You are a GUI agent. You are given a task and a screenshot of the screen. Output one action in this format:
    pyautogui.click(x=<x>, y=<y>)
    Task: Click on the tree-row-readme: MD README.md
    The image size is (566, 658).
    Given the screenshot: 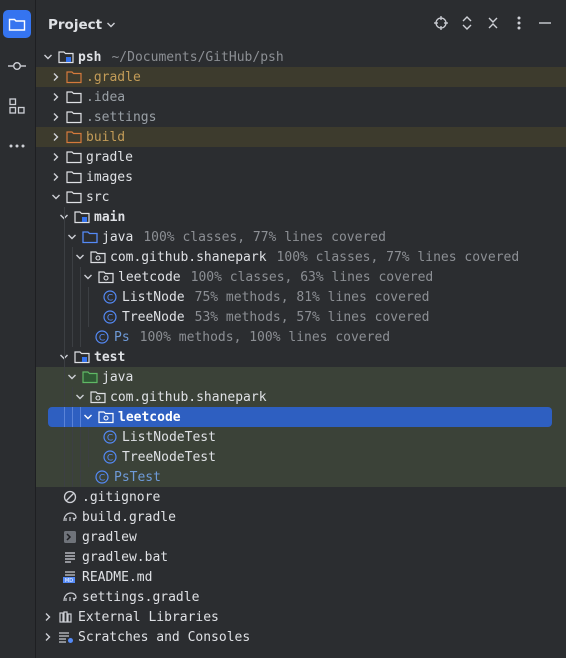 What is the action you would take?
    pyautogui.click(x=301, y=577)
    